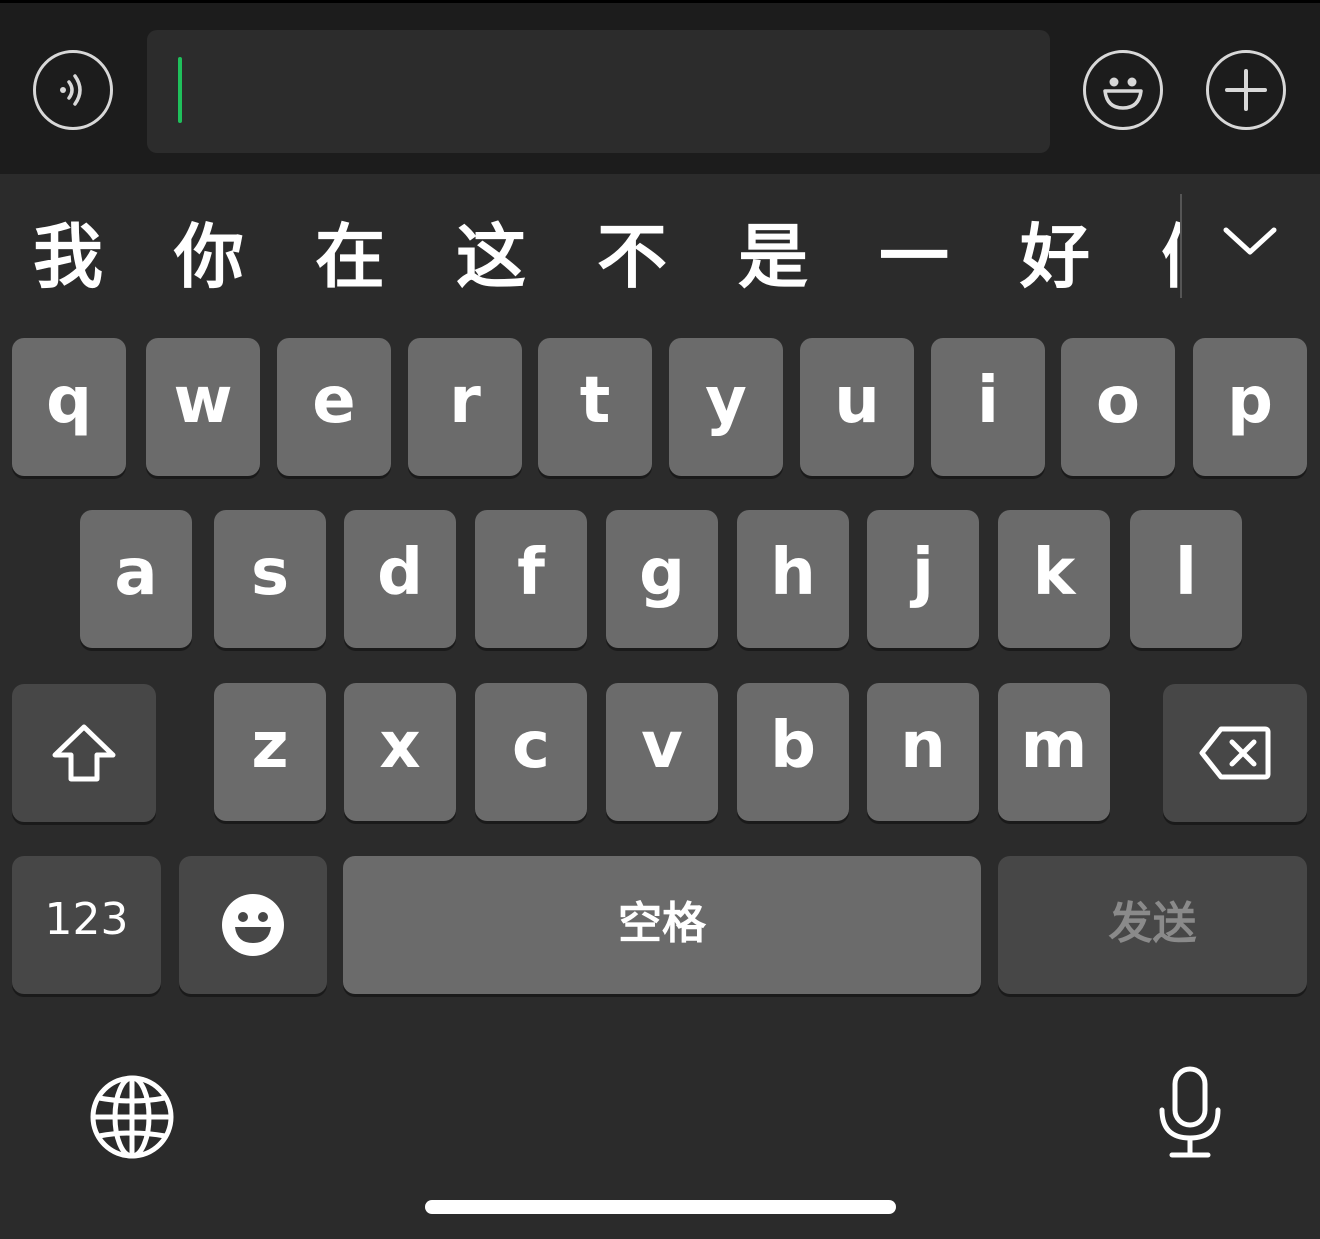  I want to click on key-label: j, so click(923, 573).